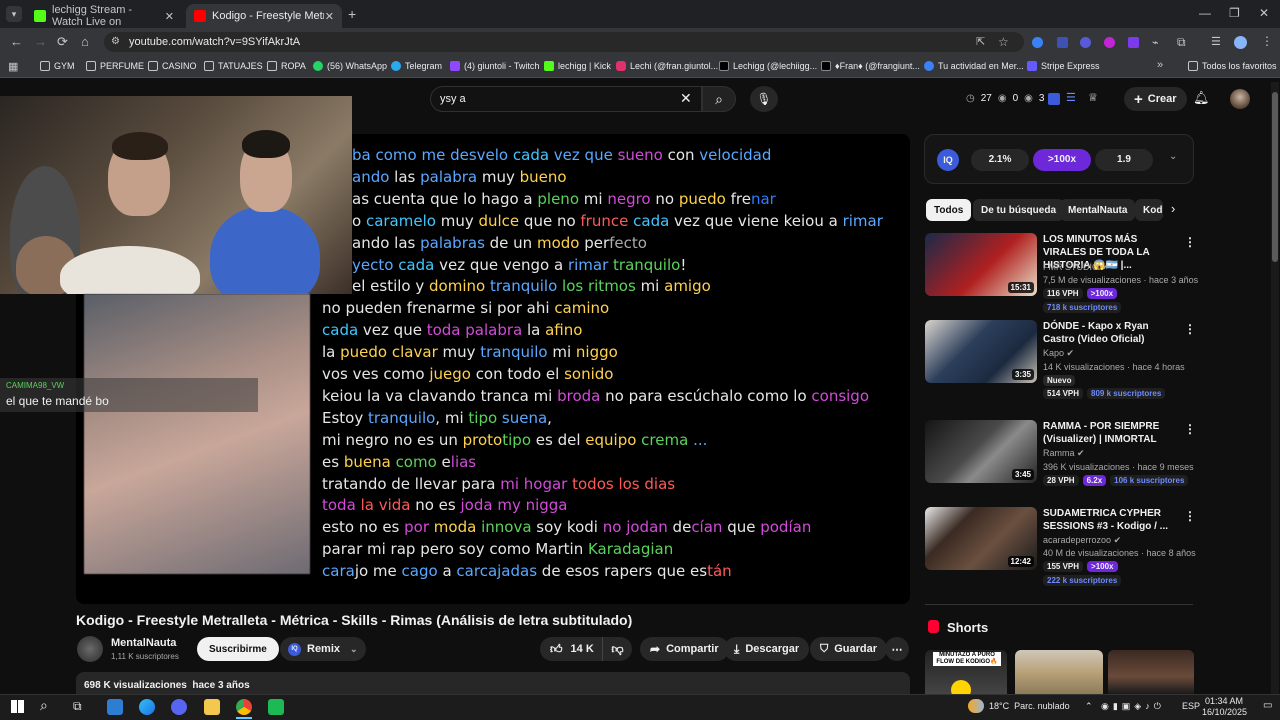 Image resolution: width=1280 pixels, height=720 pixels. What do you see at coordinates (57, 66) in the screenshot?
I see `bookmark-gym: GYM` at bounding box center [57, 66].